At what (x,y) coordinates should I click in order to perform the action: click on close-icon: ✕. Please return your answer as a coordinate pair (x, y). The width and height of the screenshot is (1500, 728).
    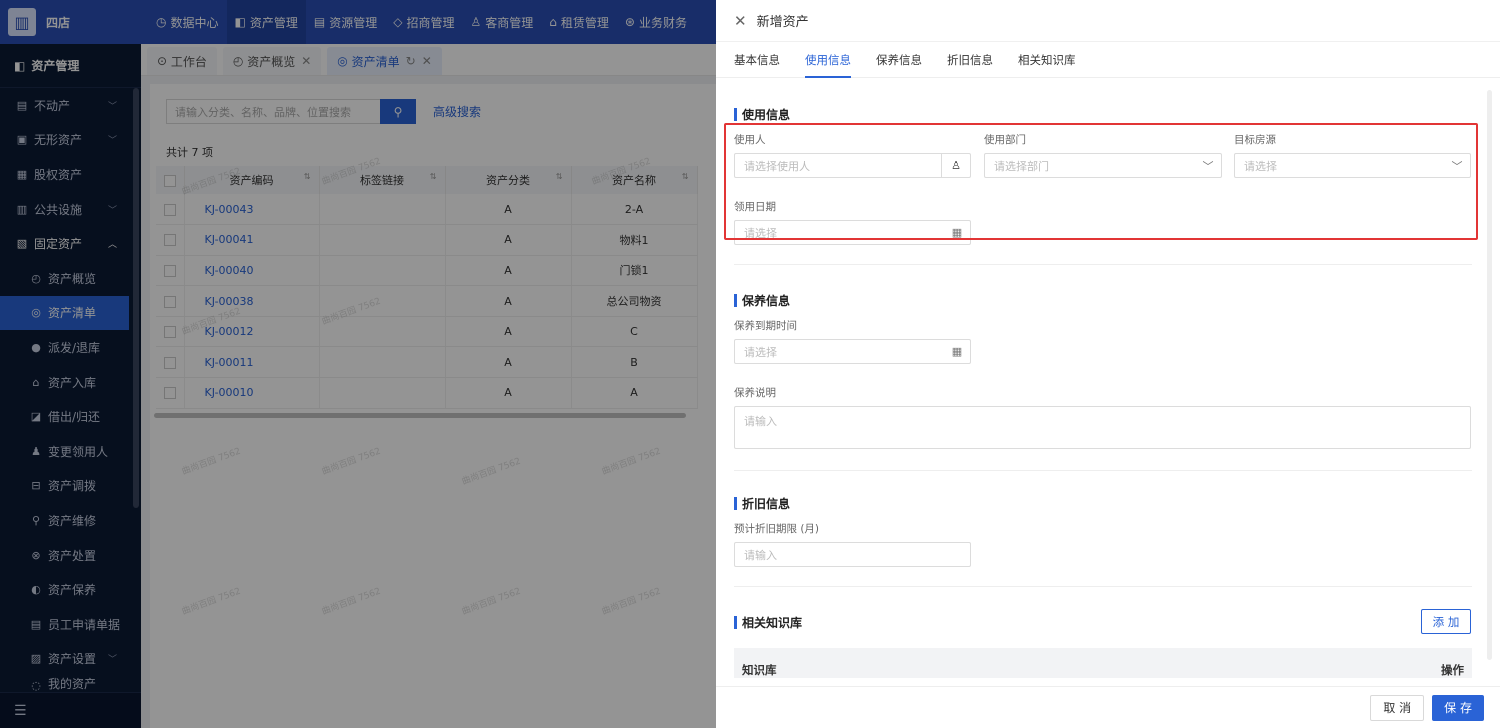
    Looking at the image, I should click on (740, 21).